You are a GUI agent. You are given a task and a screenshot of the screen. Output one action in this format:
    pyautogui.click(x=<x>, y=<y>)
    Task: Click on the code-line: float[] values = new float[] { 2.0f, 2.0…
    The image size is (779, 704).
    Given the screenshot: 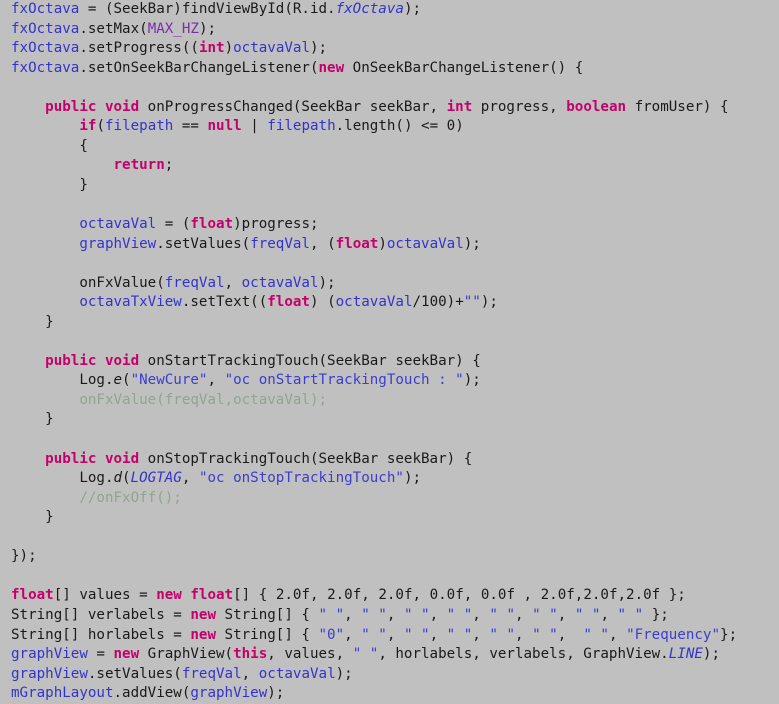 What is the action you would take?
    pyautogui.click(x=389, y=596)
    